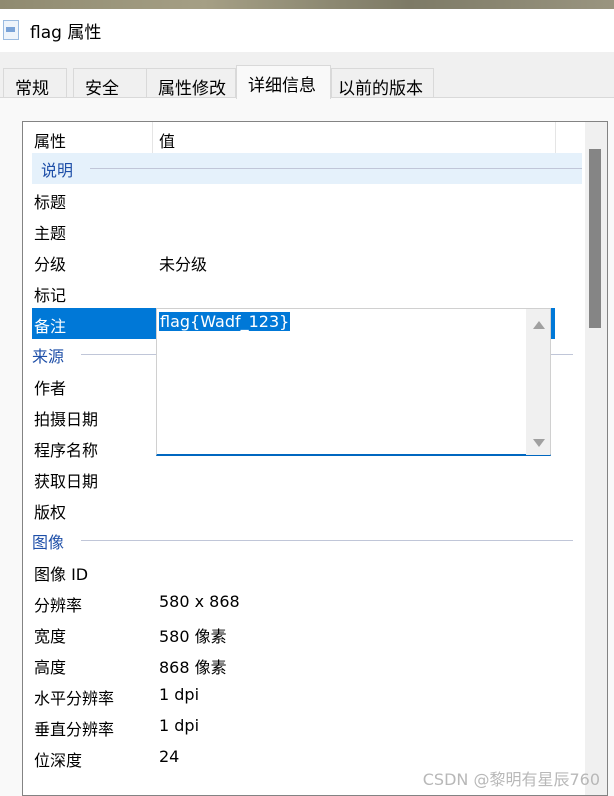 This screenshot has height=796, width=614. What do you see at coordinates (293, 726) in the screenshot?
I see `property-row: 垂直分辨率 1 dpi` at bounding box center [293, 726].